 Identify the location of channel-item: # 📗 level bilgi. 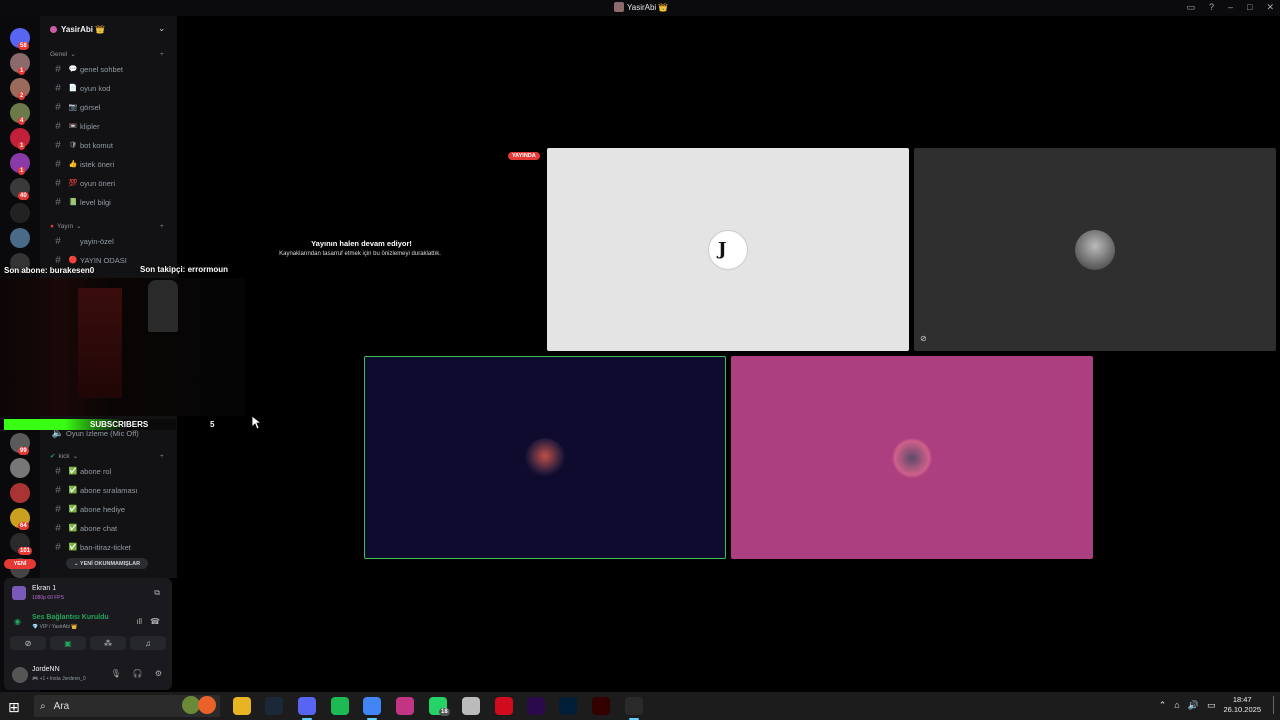
(110, 202).